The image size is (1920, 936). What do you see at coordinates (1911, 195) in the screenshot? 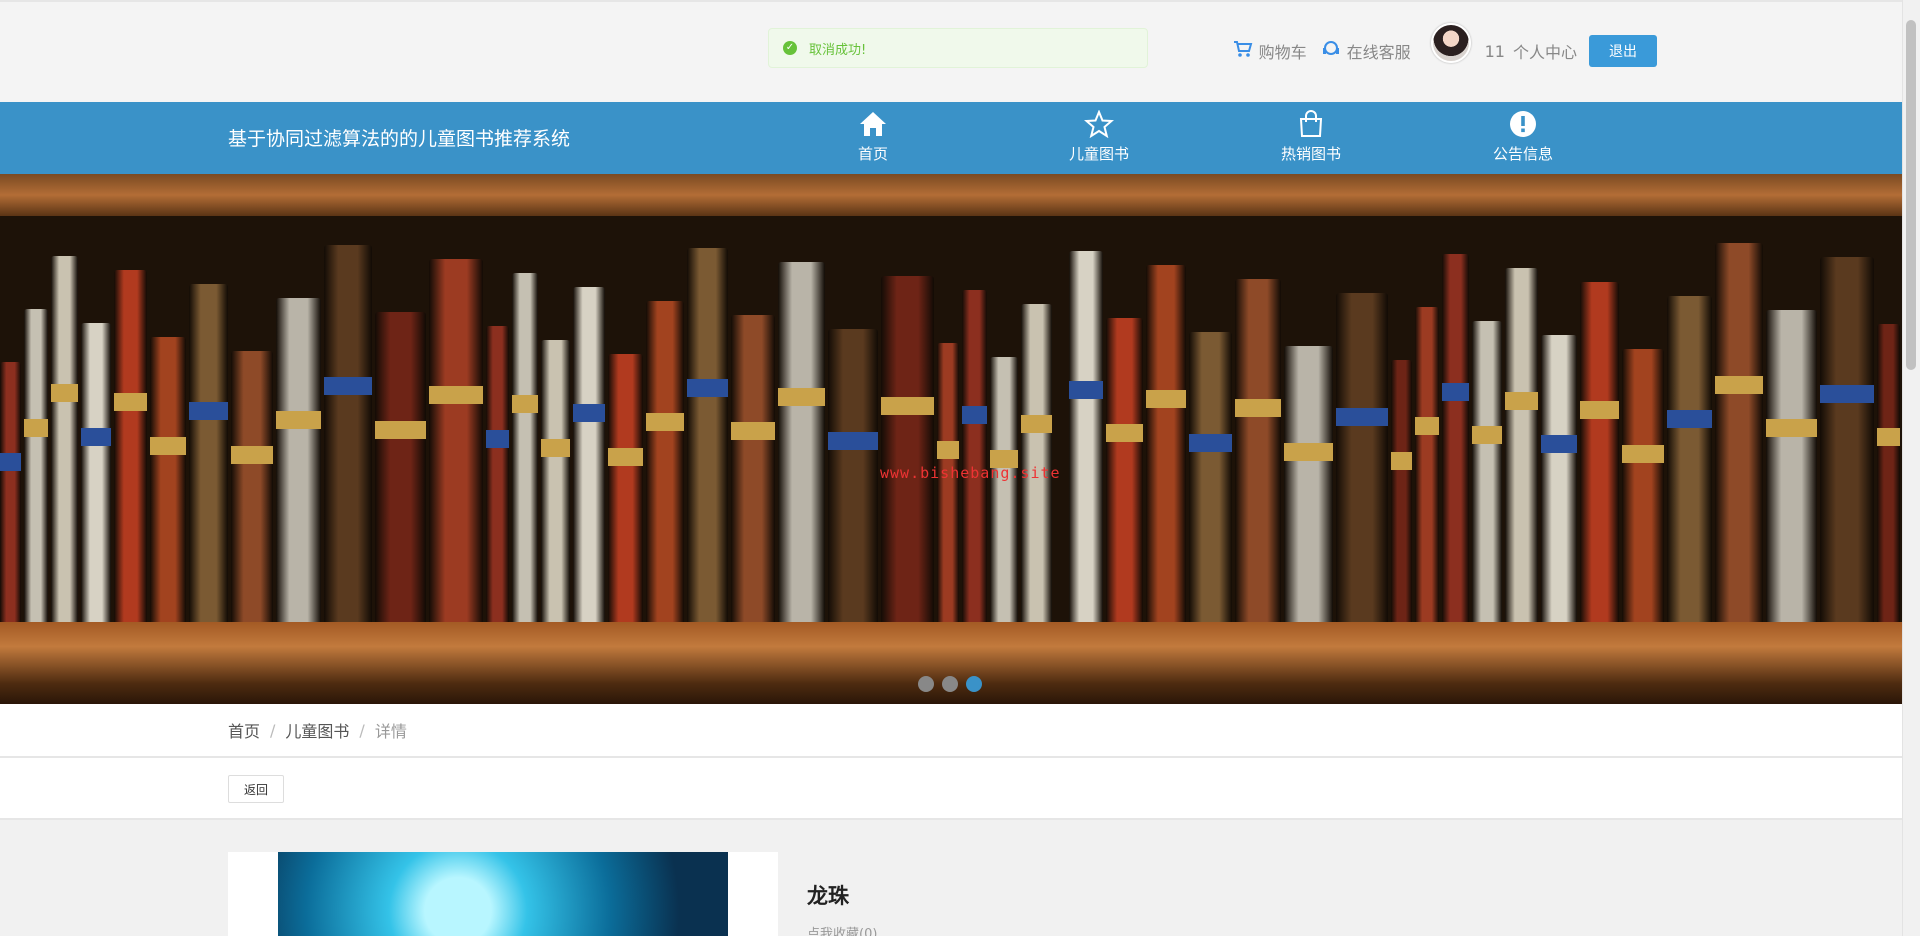
I see `scrollbar-thumb` at bounding box center [1911, 195].